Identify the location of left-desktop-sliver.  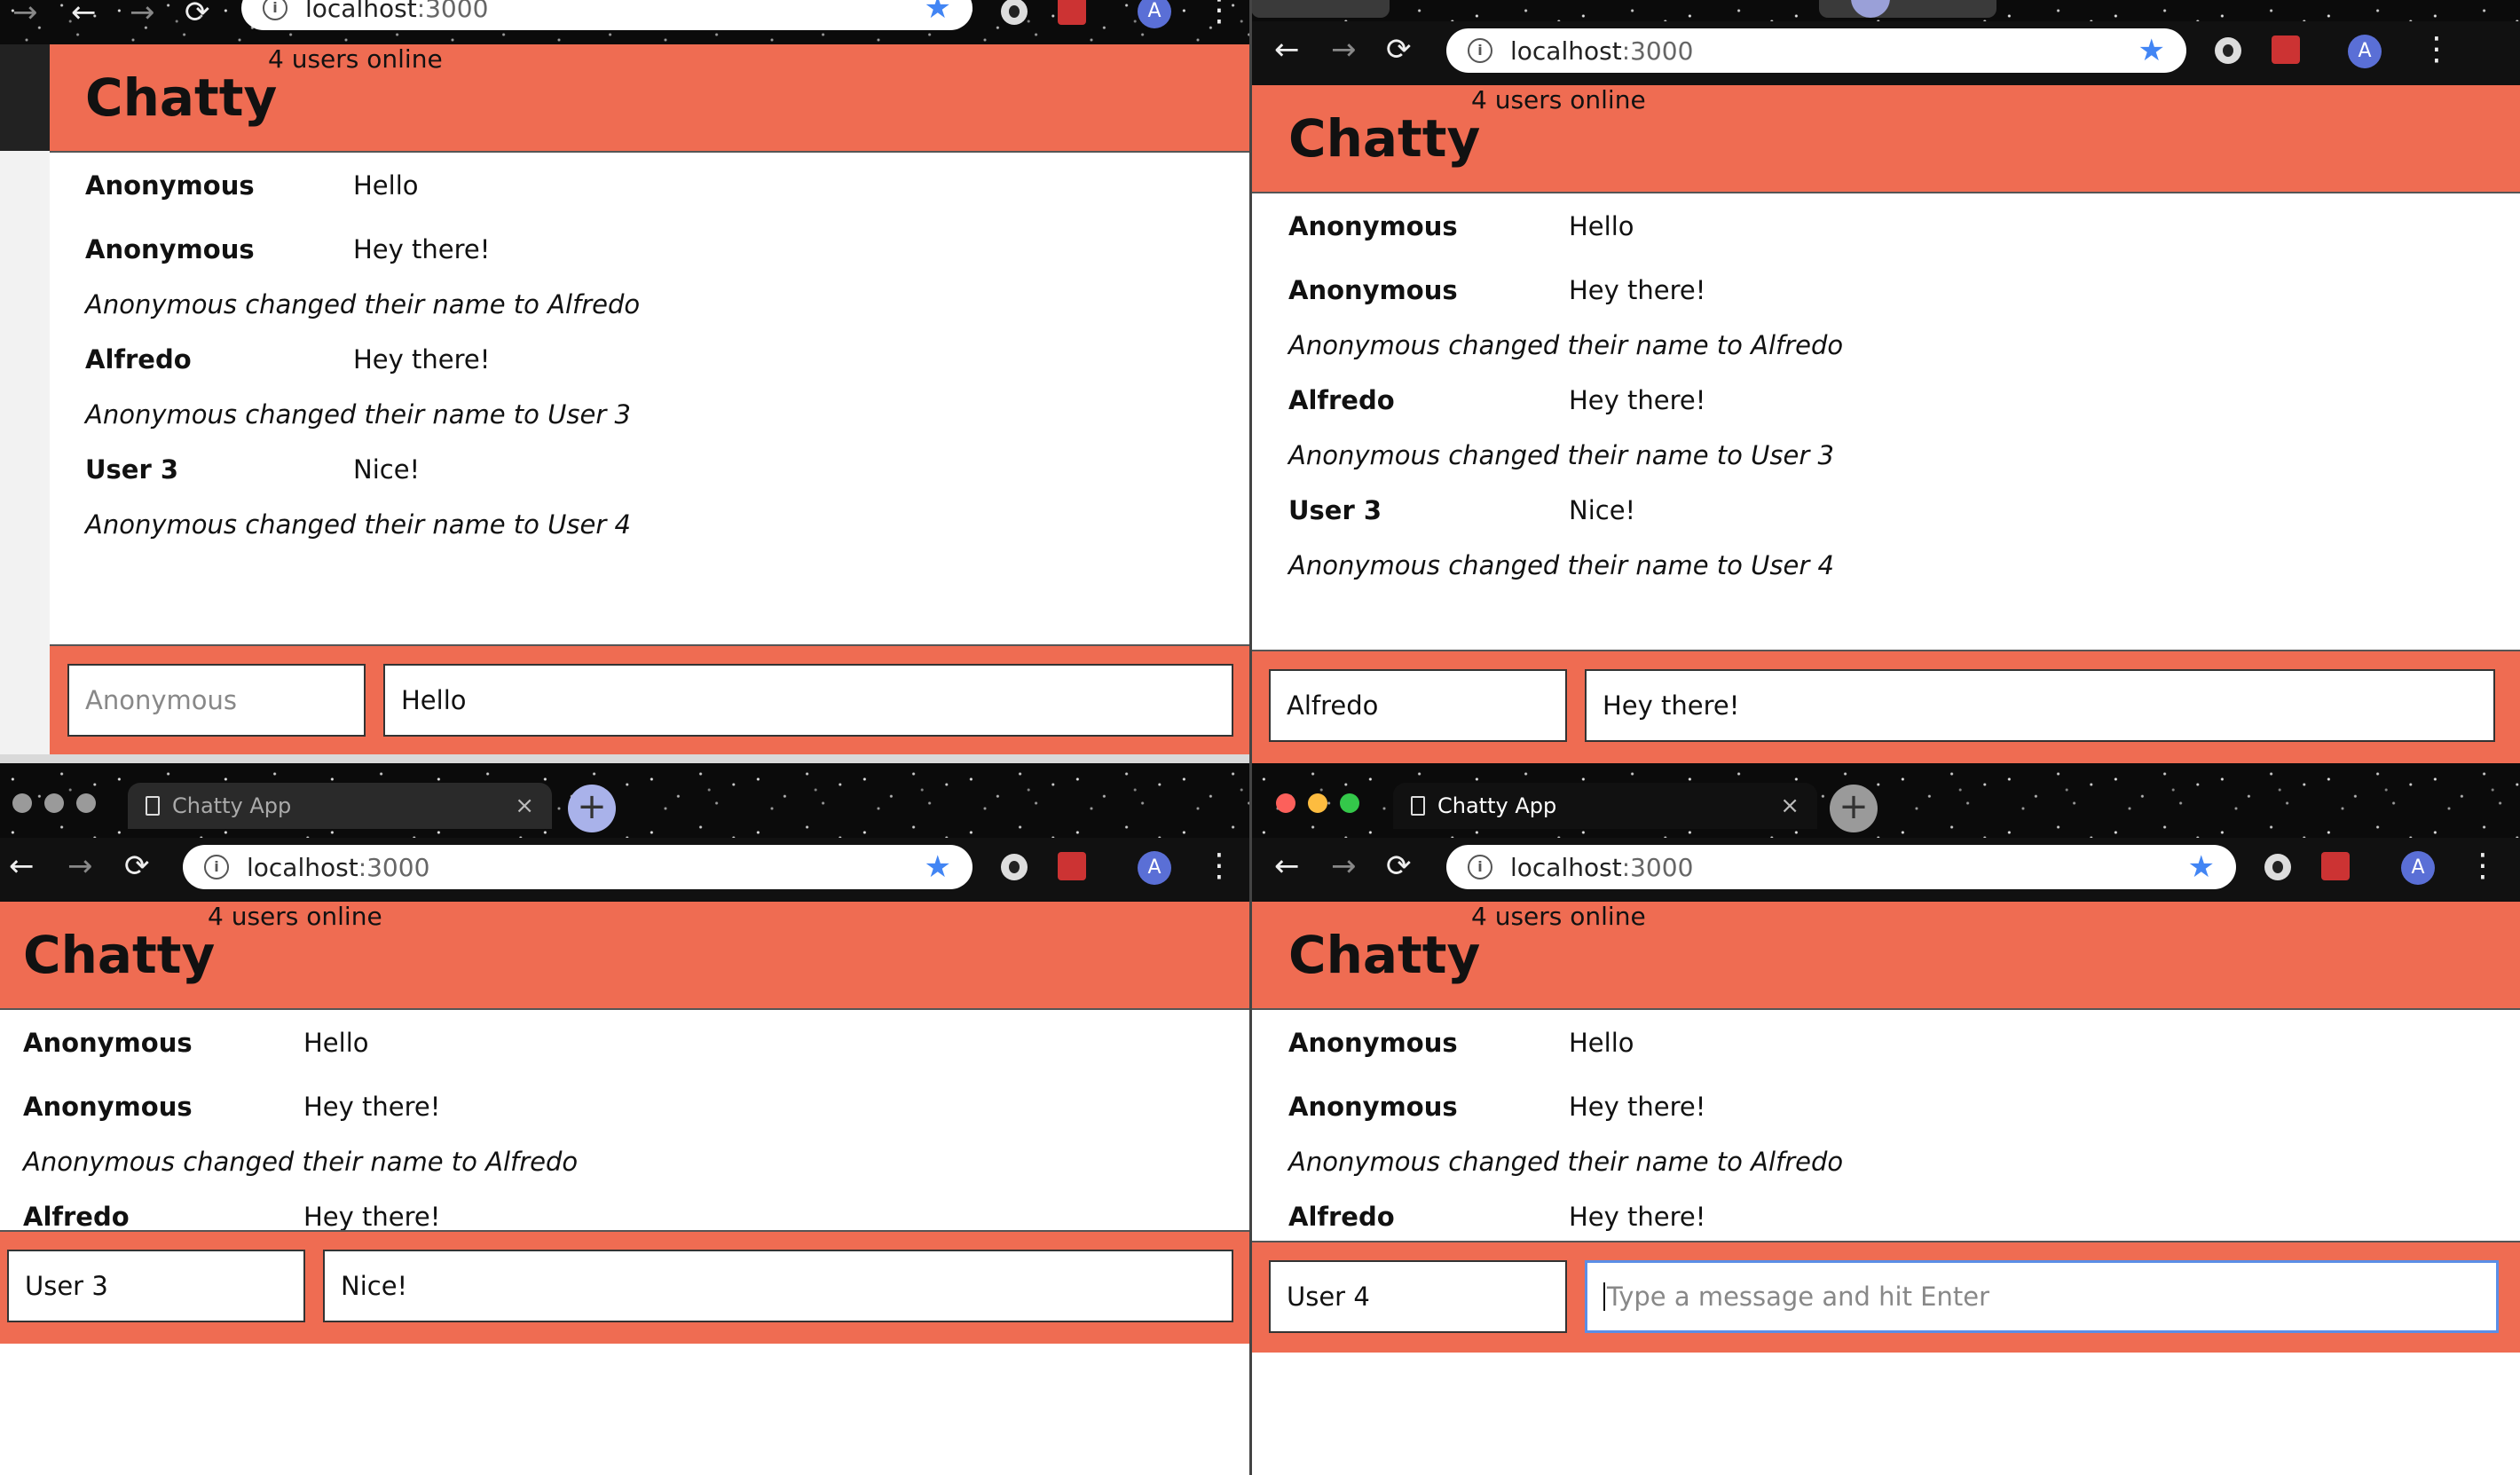
(25, 399).